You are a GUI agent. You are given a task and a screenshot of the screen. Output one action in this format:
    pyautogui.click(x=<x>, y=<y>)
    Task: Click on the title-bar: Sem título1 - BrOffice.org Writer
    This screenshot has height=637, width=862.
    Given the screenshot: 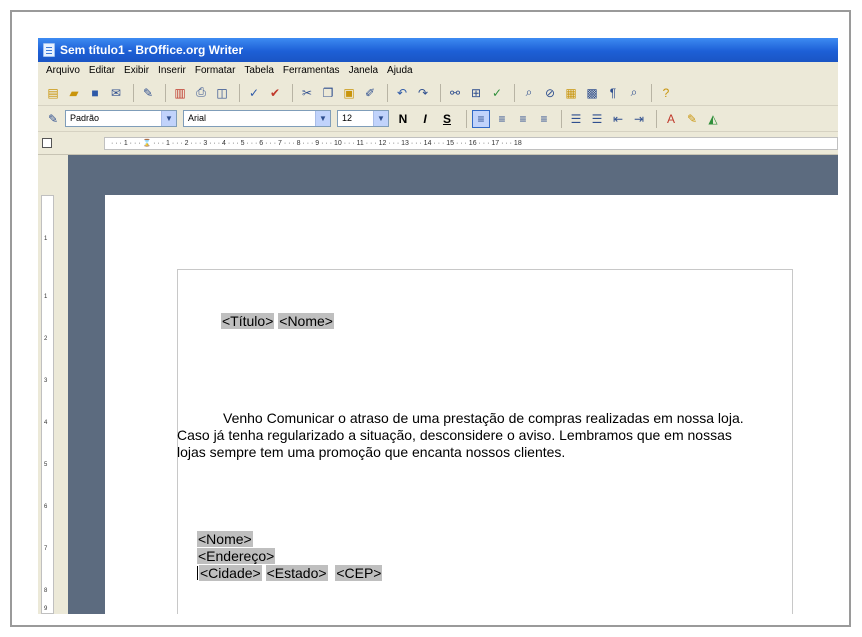 What is the action you would take?
    pyautogui.click(x=438, y=50)
    